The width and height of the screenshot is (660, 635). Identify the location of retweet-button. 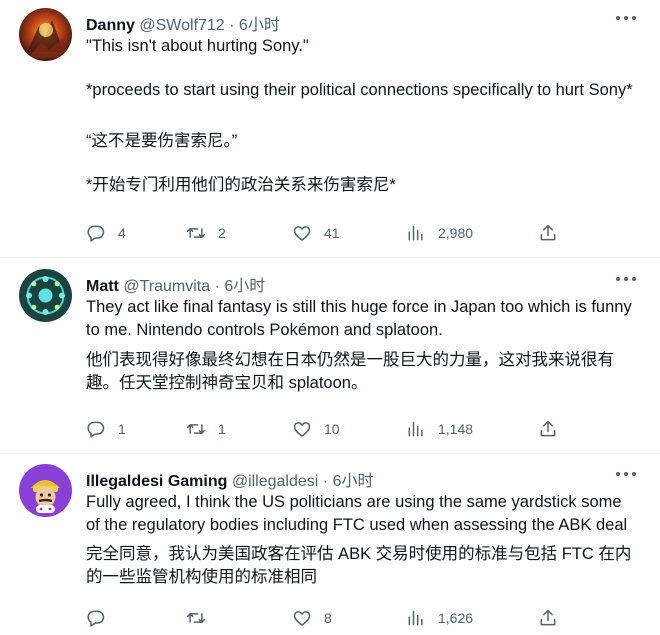
(202, 618).